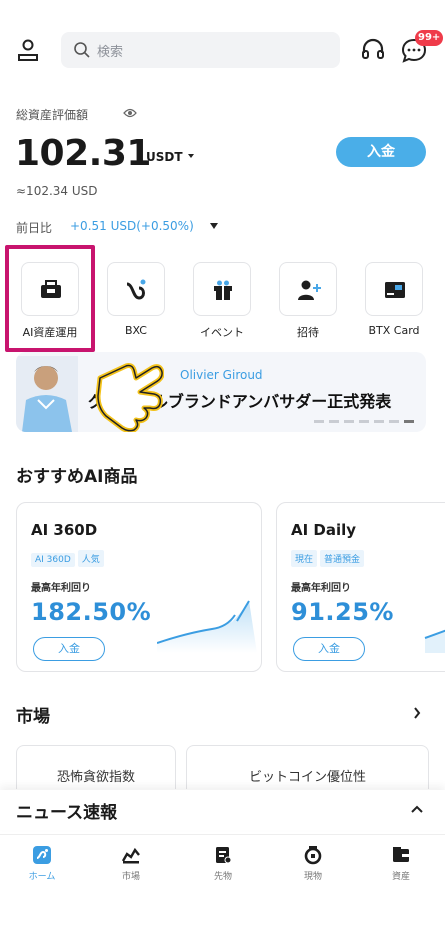  I want to click on product-tag: 人気, so click(90, 558).